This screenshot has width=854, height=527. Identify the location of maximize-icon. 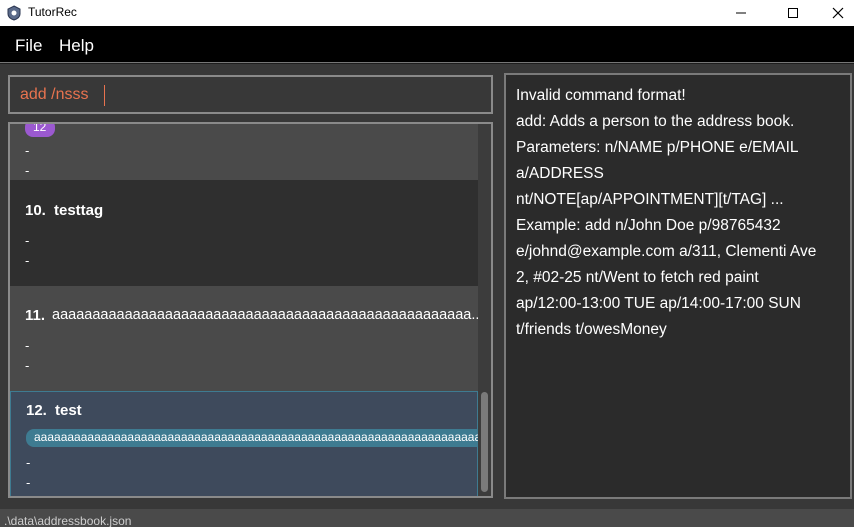
(793, 13).